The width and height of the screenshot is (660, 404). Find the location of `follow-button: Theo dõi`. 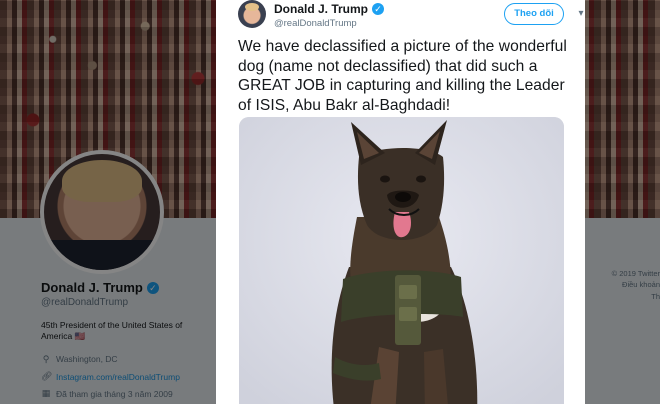

follow-button: Theo dõi is located at coordinates (534, 14).